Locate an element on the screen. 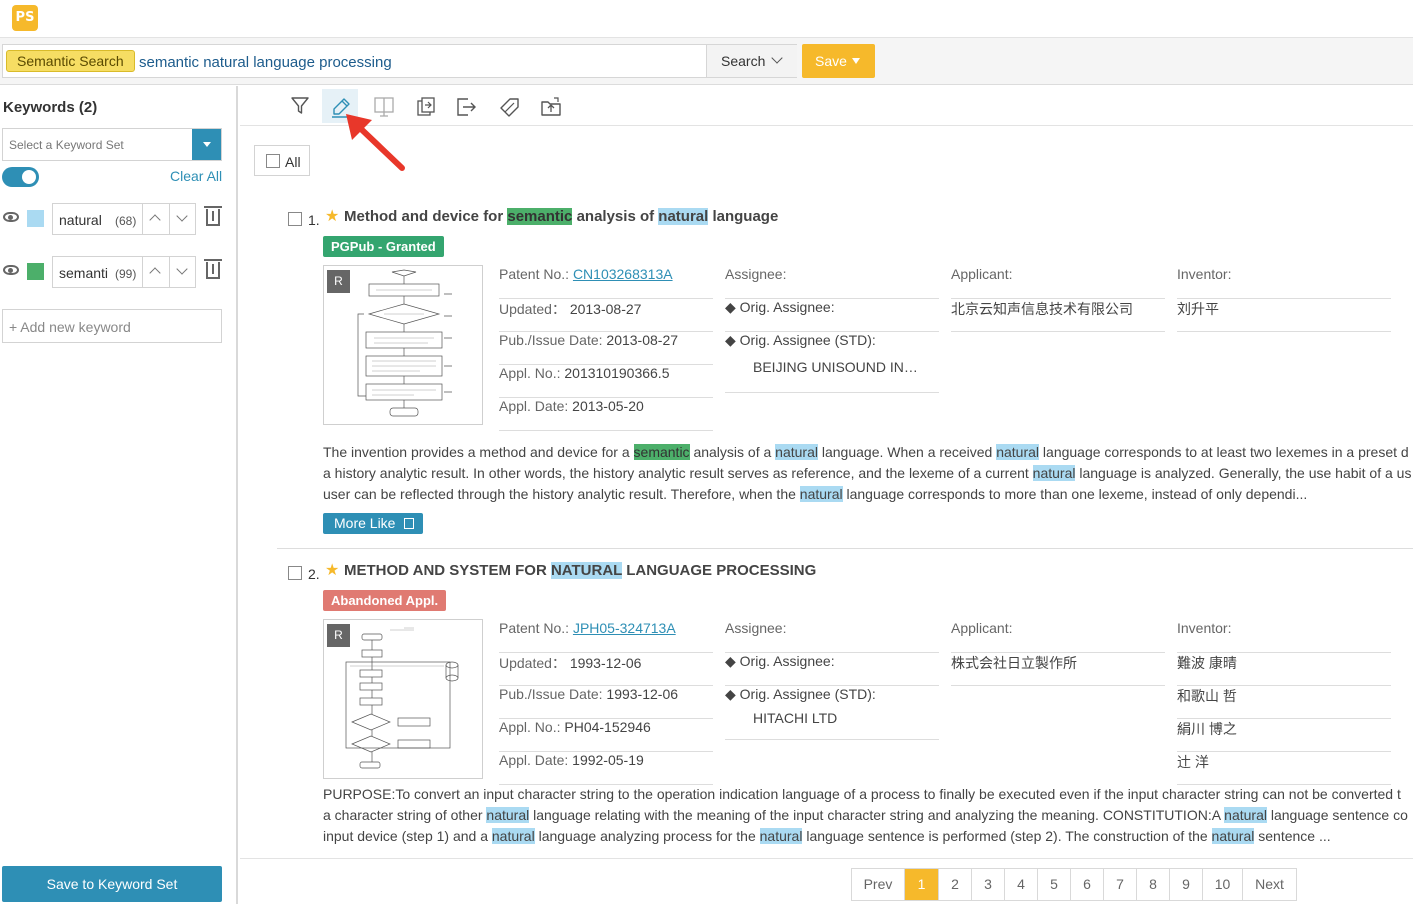 This screenshot has width=1413, height=904. add-keyword-placeholder: + Add new keyword is located at coordinates (70, 327).